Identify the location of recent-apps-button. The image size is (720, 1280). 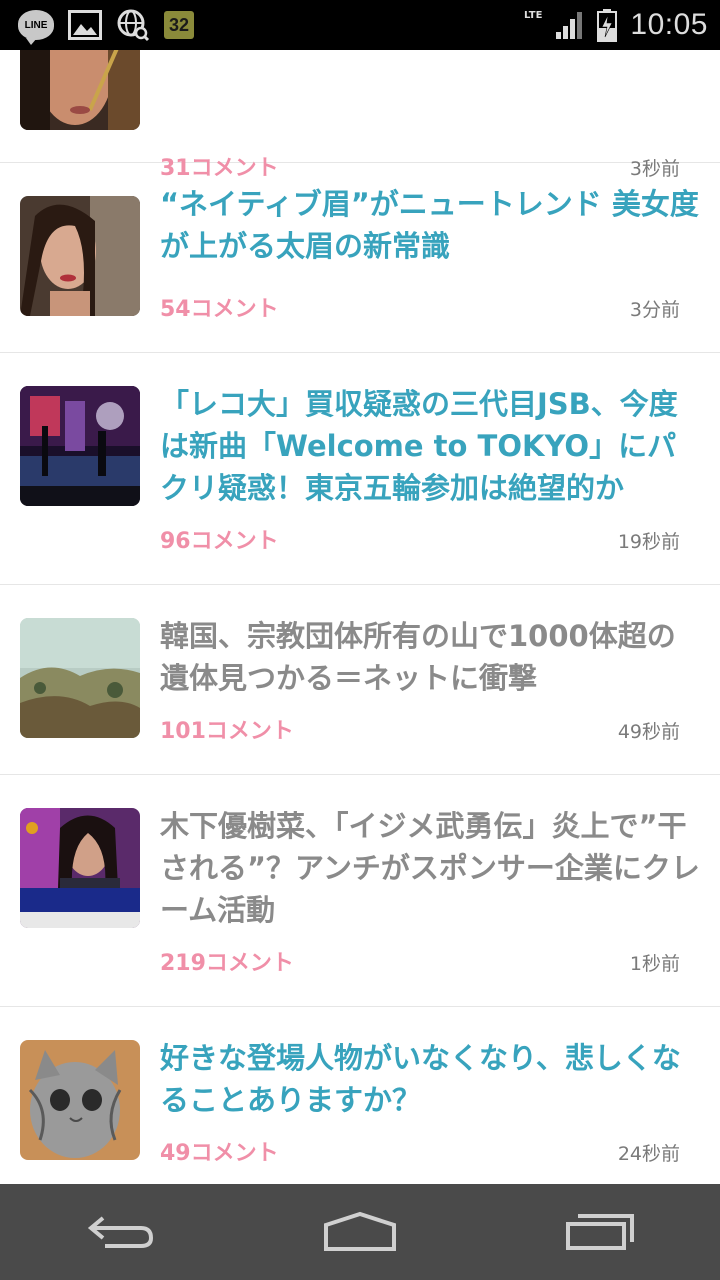
(600, 1232).